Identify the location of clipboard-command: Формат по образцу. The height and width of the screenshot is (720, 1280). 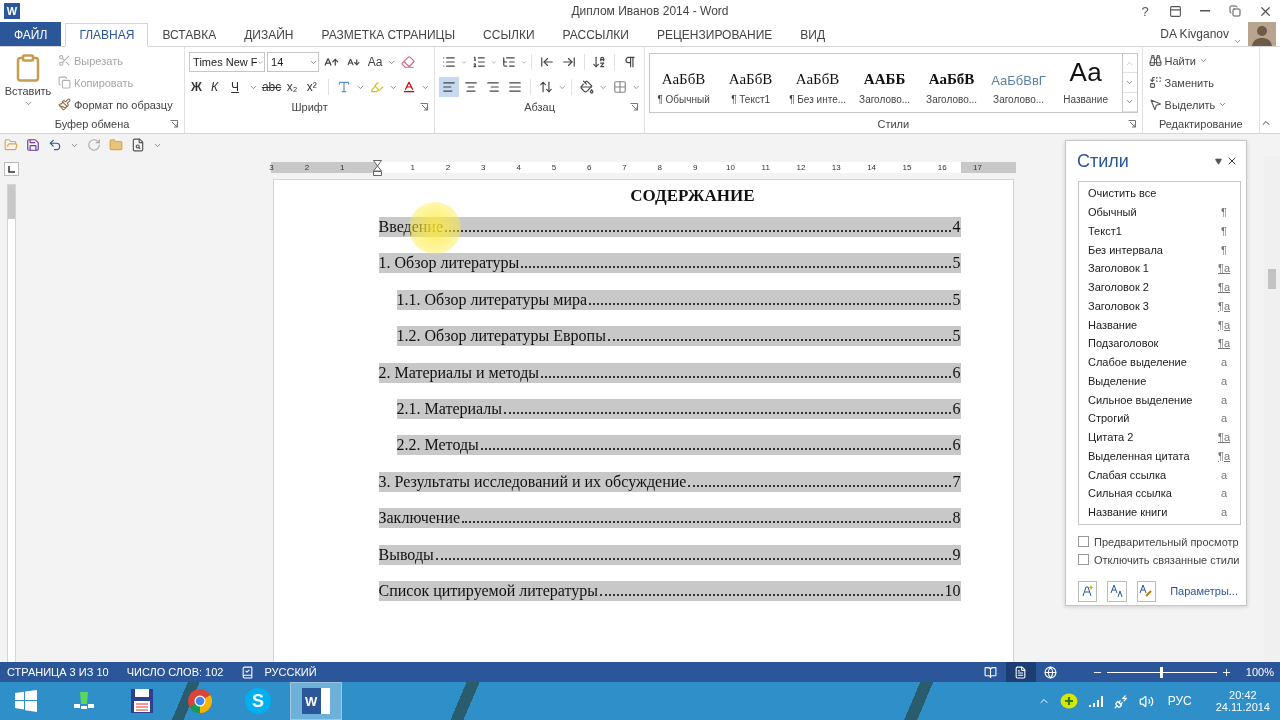
(115, 104).